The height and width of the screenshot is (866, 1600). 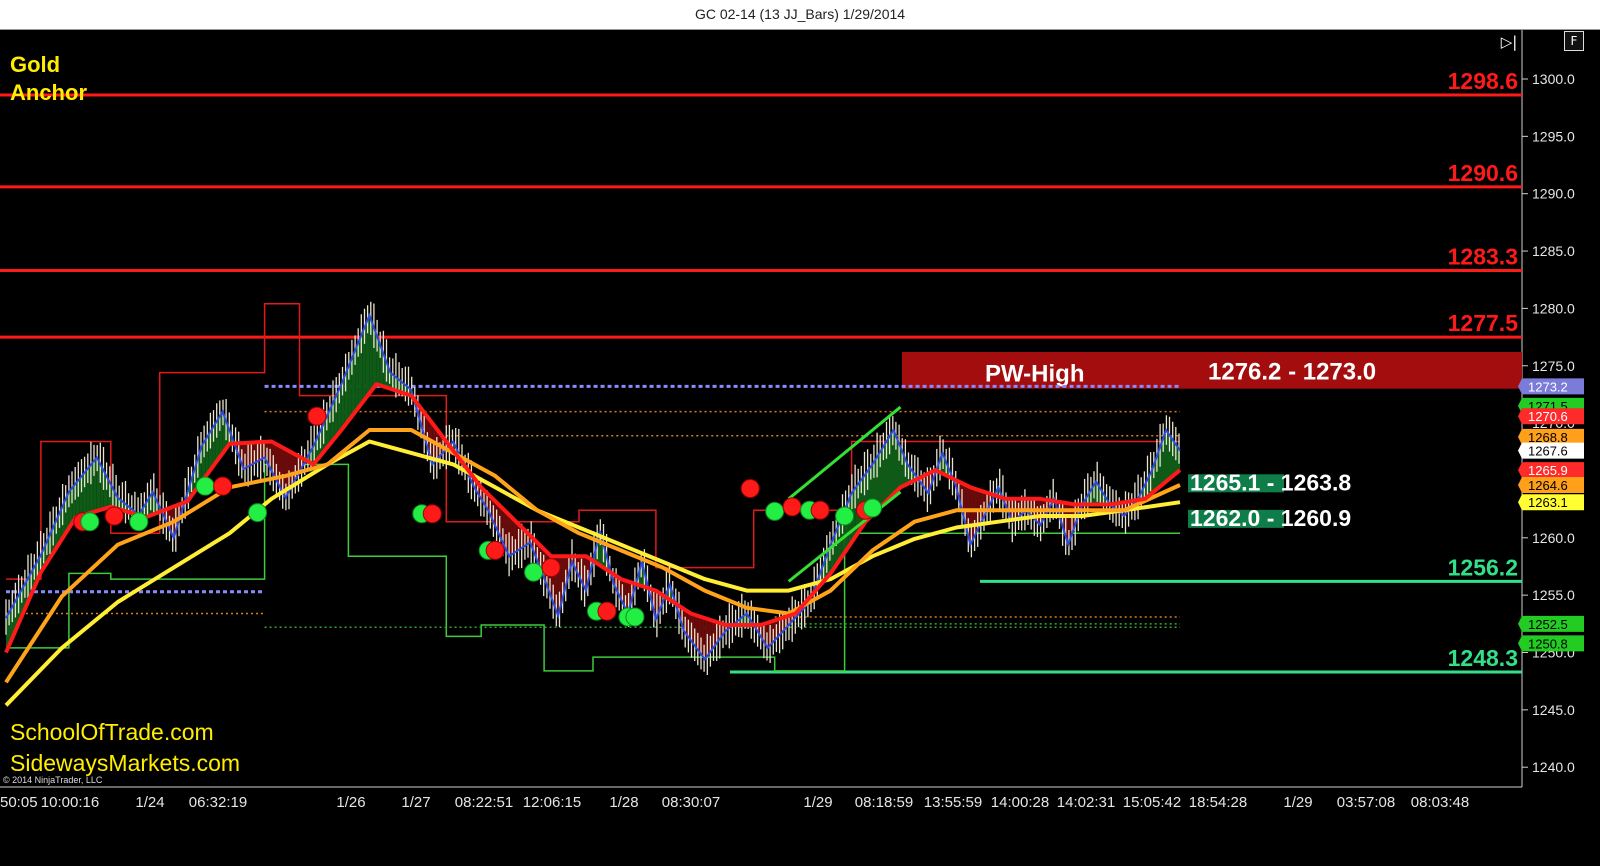 I want to click on price-marker-label: 1268.8, so click(x=1548, y=437).